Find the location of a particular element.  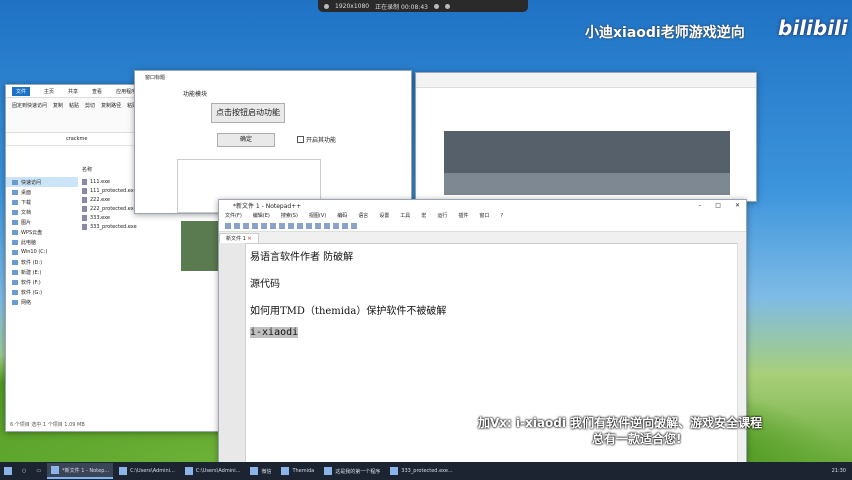

list-item: 222.exe is located at coordinates (109, 199).